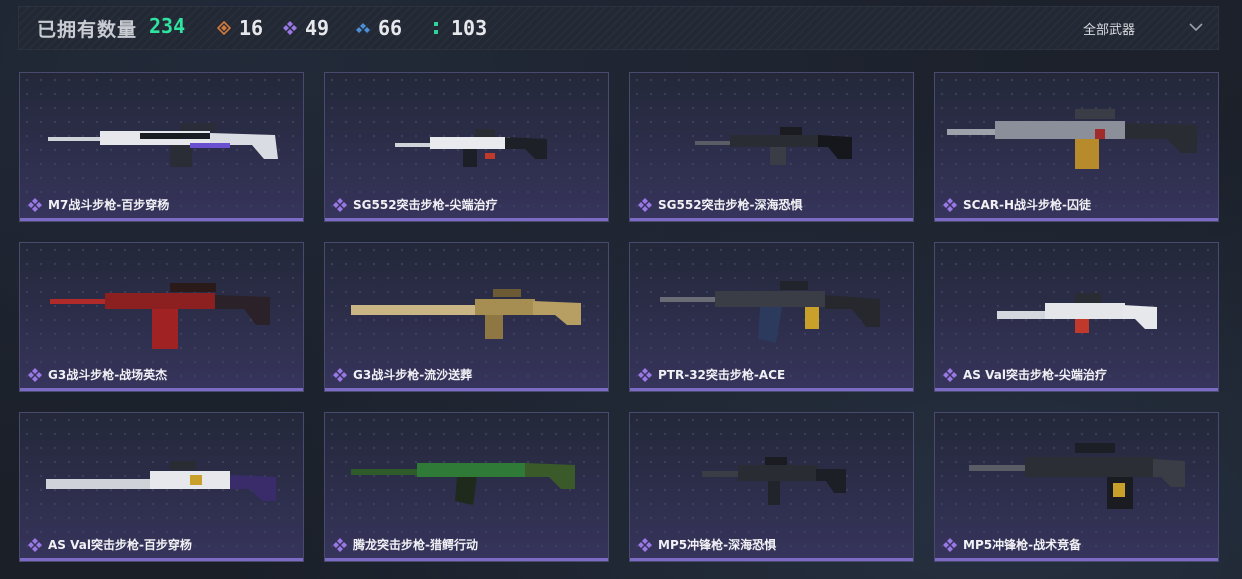 This screenshot has height=579, width=1242. Describe the element at coordinates (120, 545) in the screenshot. I see `weapon-name: AS Val突击步枪-百步穿杨` at that location.